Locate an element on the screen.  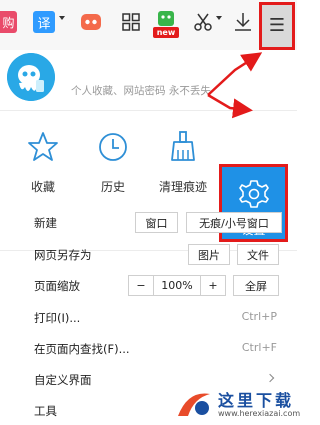
annotation-arrows is located at coordinates (235, 85).